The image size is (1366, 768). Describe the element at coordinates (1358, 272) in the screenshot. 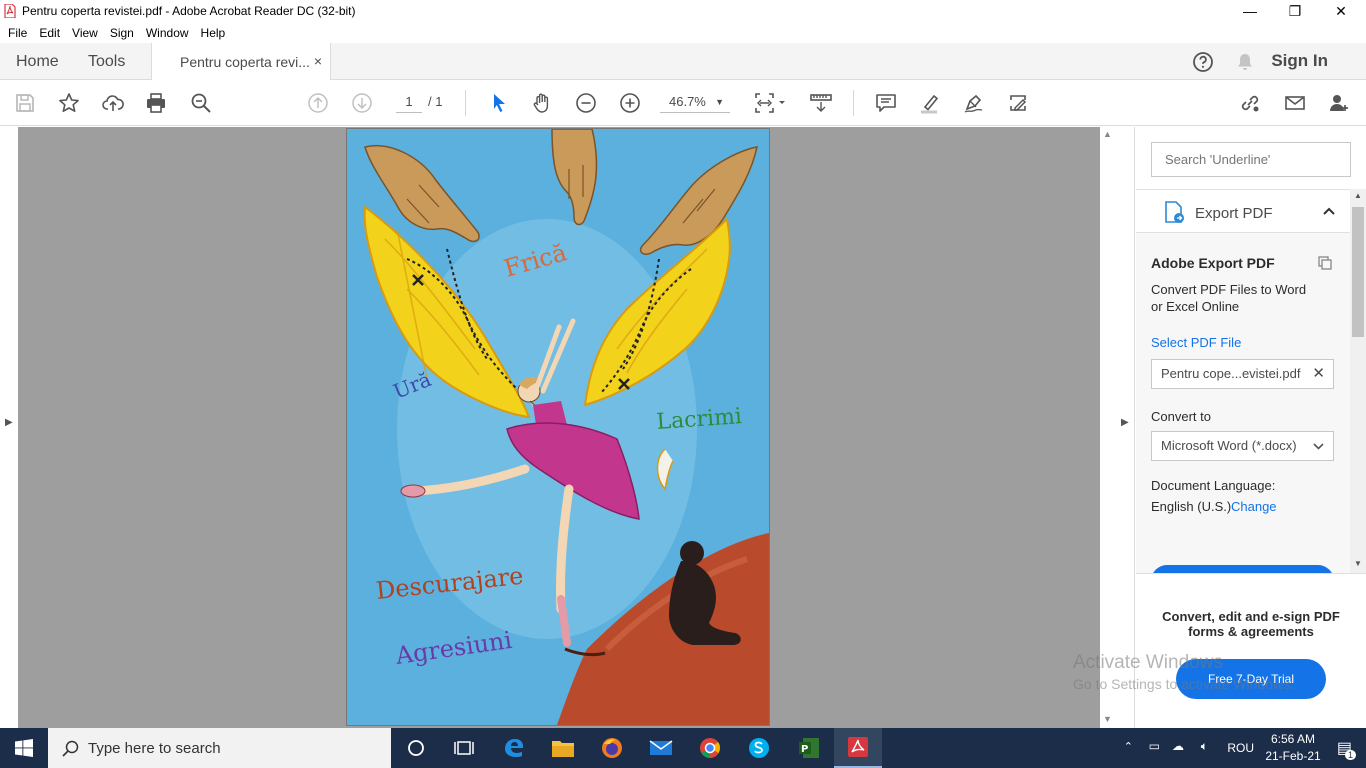

I see `scroll-thumb` at that location.